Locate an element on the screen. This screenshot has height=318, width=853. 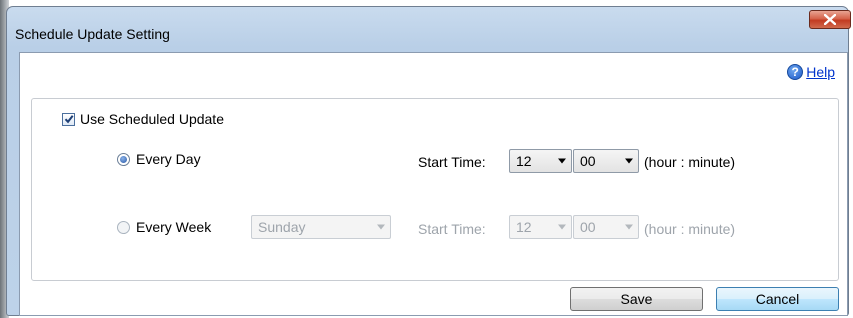
every-day-option: Every Day is located at coordinates (159, 159).